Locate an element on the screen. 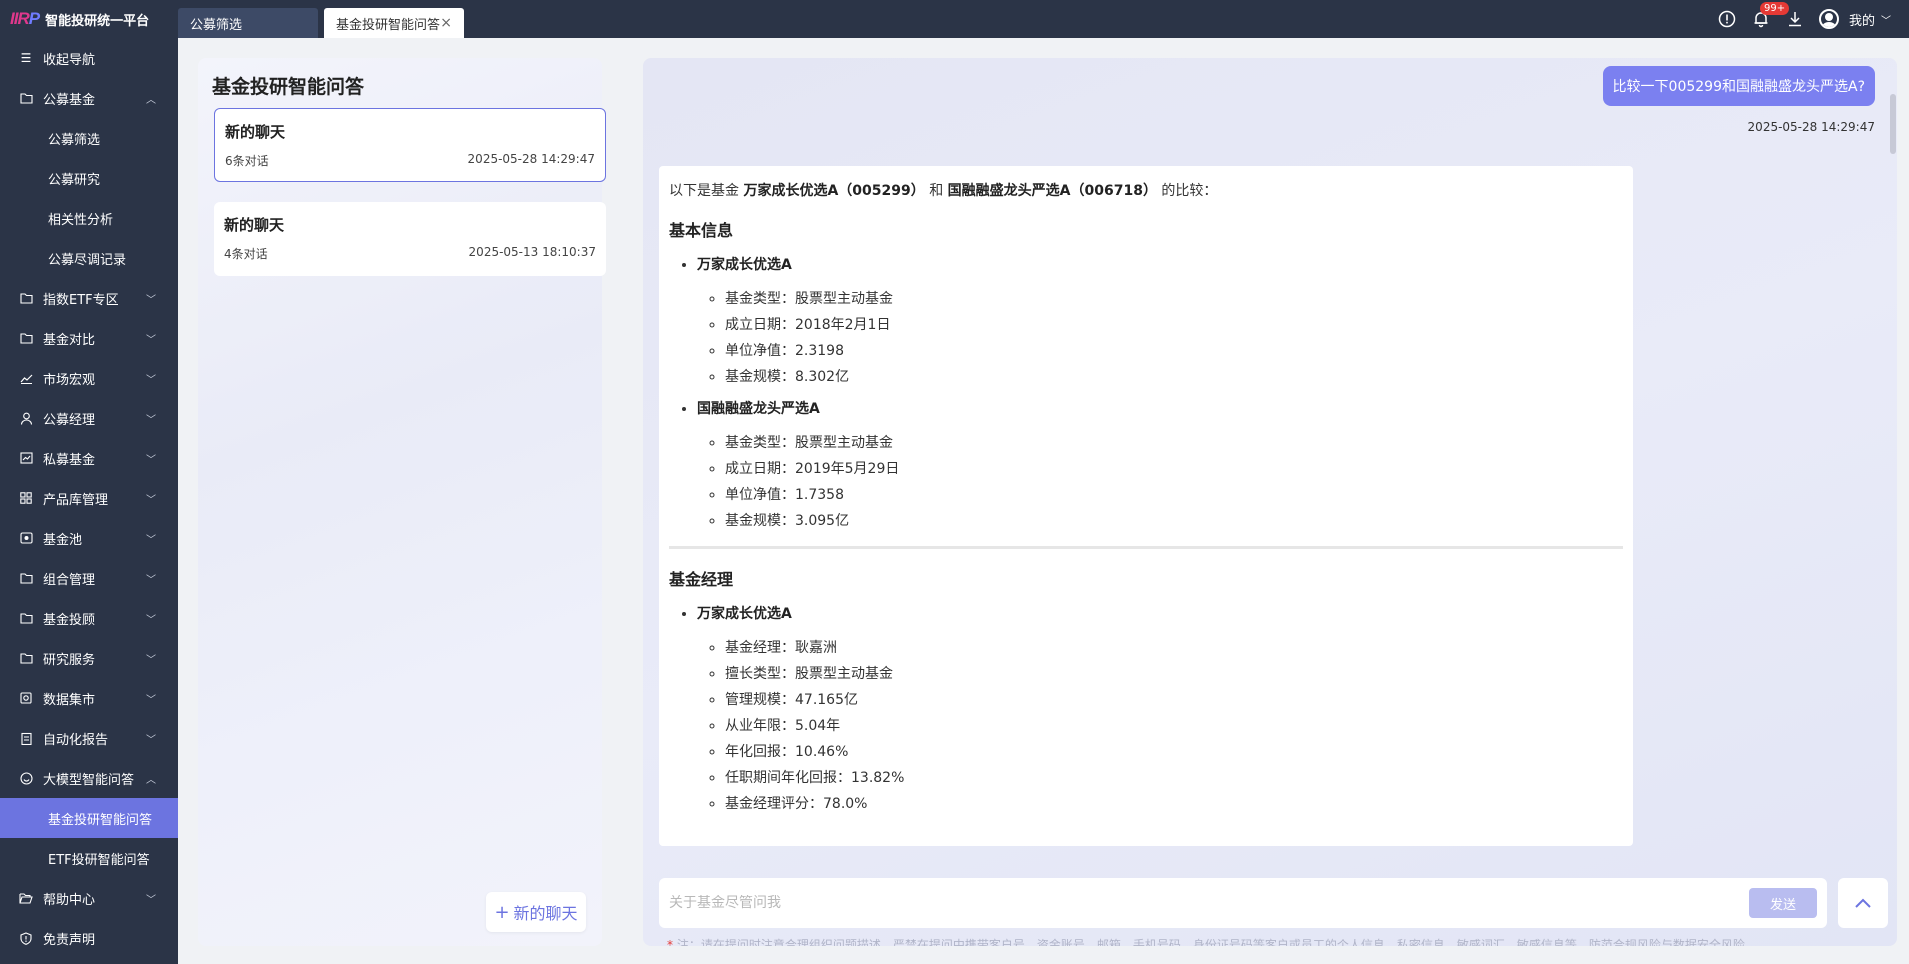  sidebar-item-label: 公募尽调记录 is located at coordinates (87, 260).